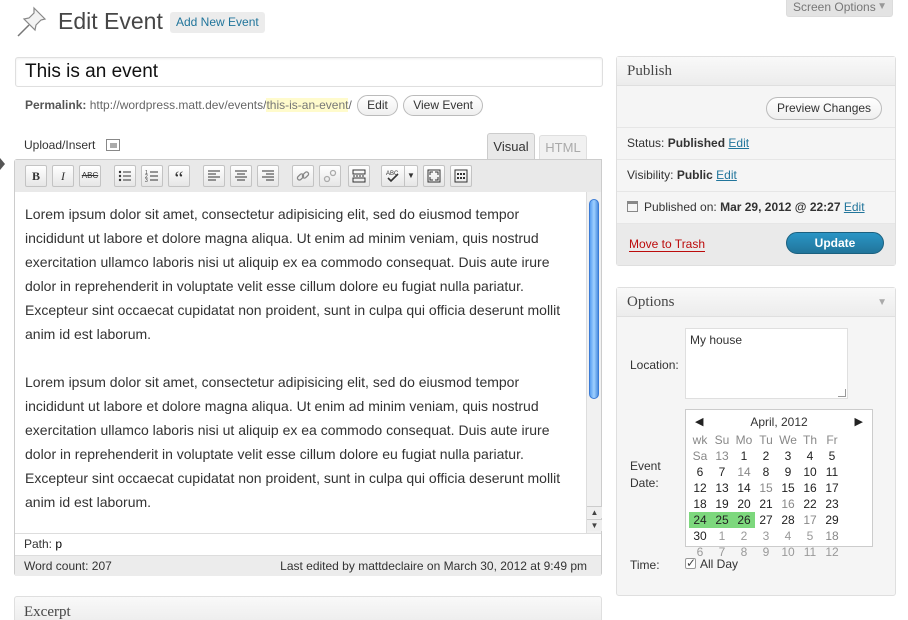 The height and width of the screenshot is (620, 908). I want to click on bullet-list-button, so click(125, 176).